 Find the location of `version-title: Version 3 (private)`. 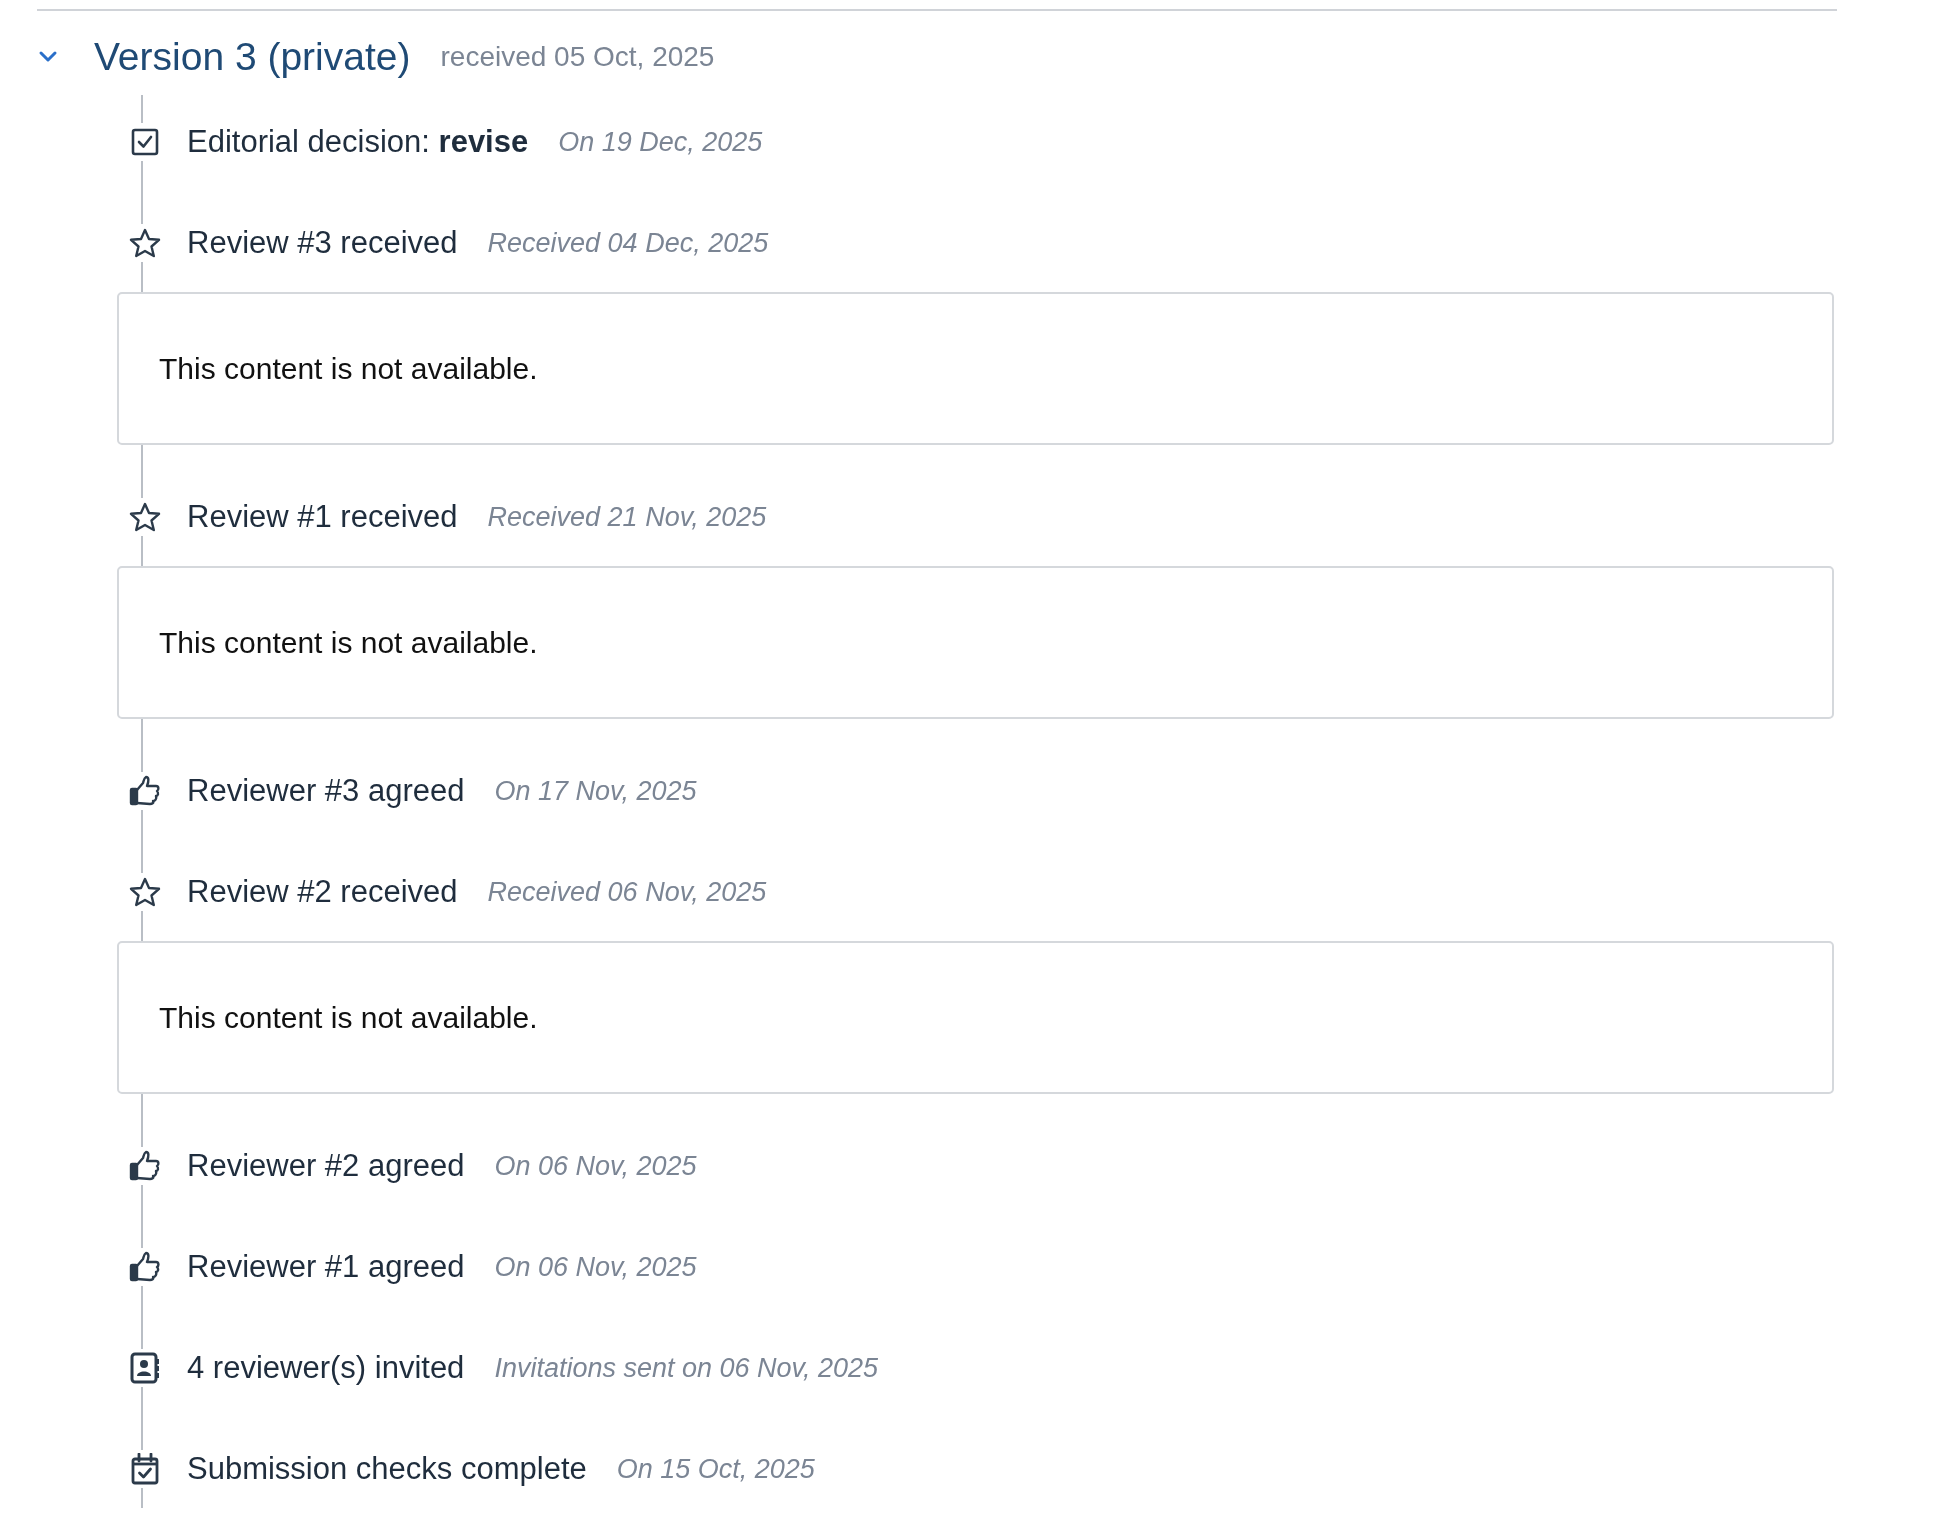

version-title: Version 3 (private) is located at coordinates (252, 57).